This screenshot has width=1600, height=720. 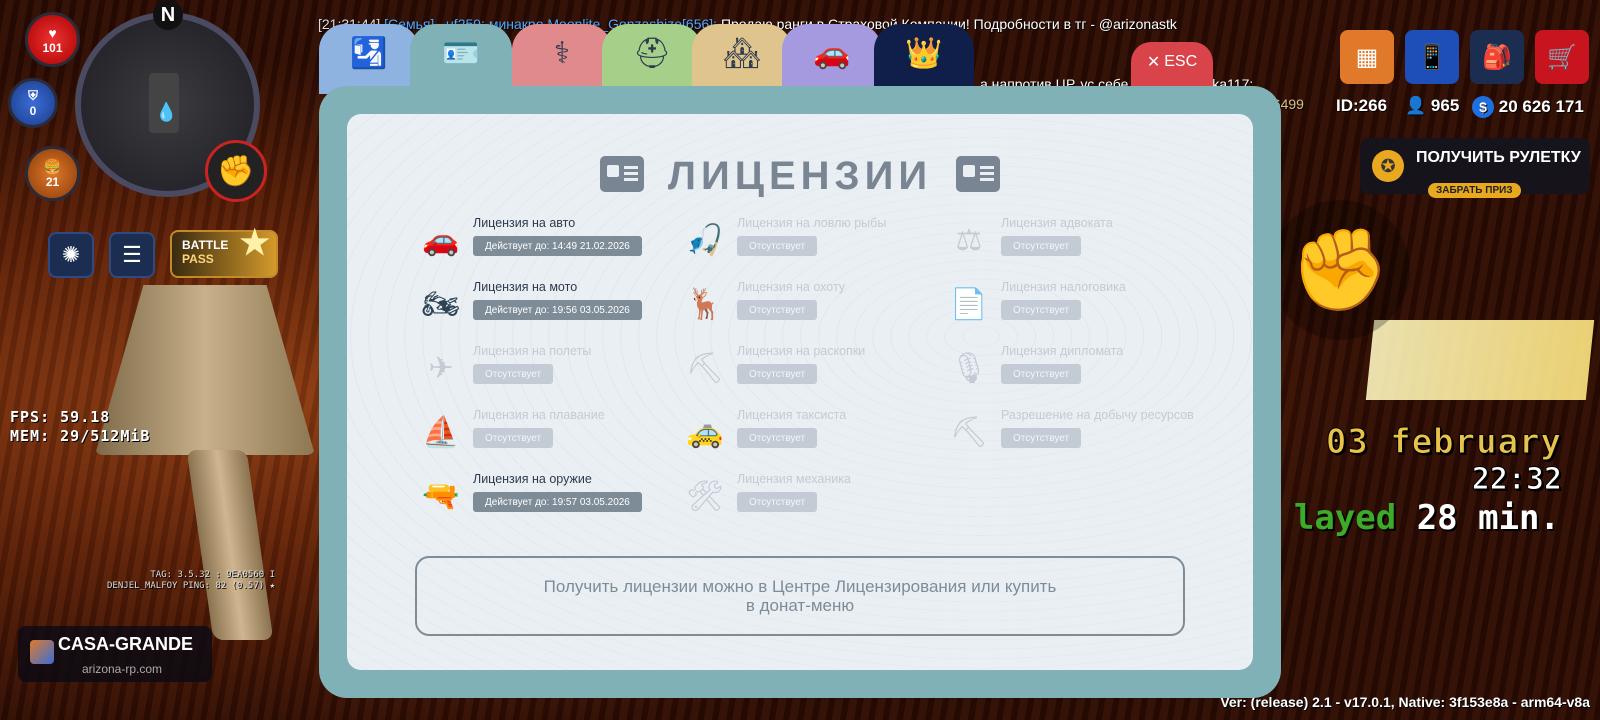 I want to click on star-icon: ★, so click(x=254, y=243).